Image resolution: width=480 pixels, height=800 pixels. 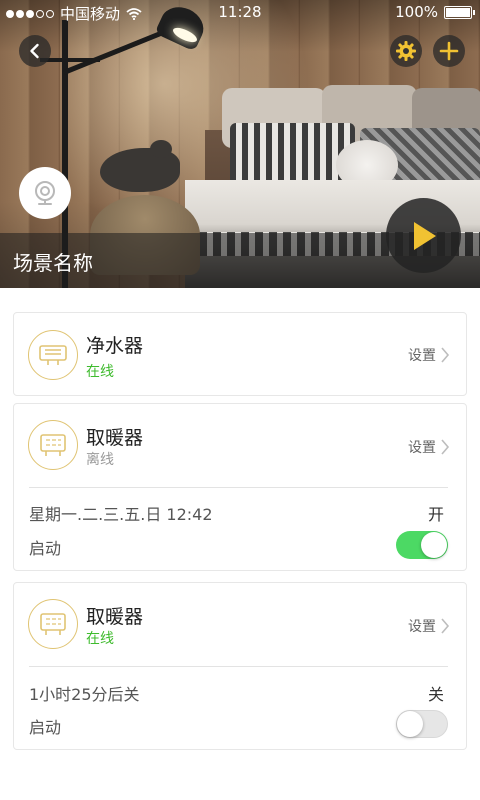 What do you see at coordinates (435, 514) in the screenshot?
I see `schedule-state: 开` at bounding box center [435, 514].